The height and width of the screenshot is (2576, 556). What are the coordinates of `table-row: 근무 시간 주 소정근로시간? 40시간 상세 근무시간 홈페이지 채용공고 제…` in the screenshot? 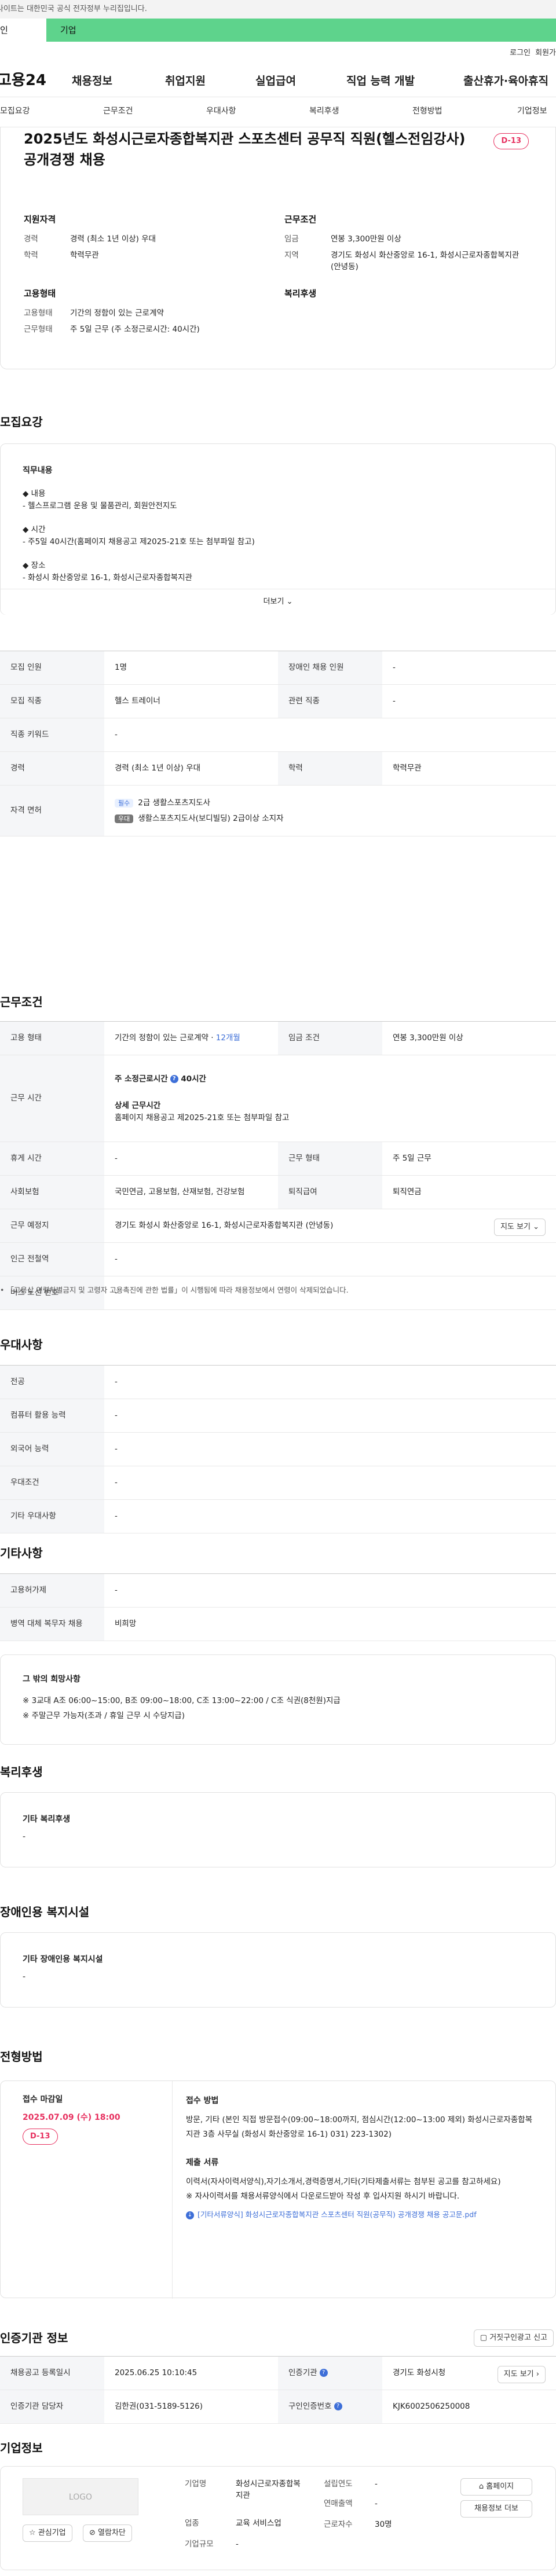 It's located at (278, 1098).